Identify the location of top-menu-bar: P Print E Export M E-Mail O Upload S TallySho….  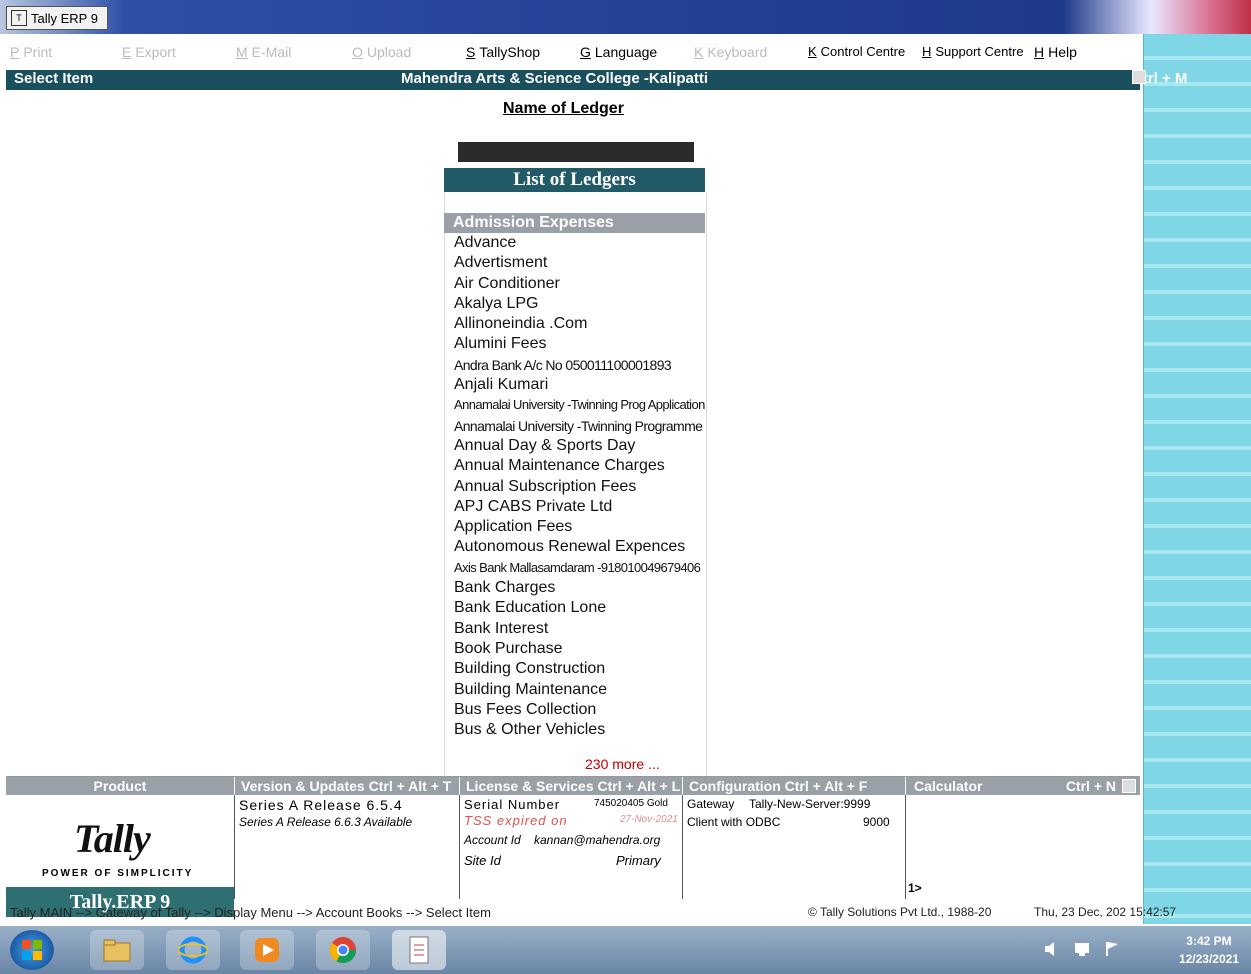
(570, 53).